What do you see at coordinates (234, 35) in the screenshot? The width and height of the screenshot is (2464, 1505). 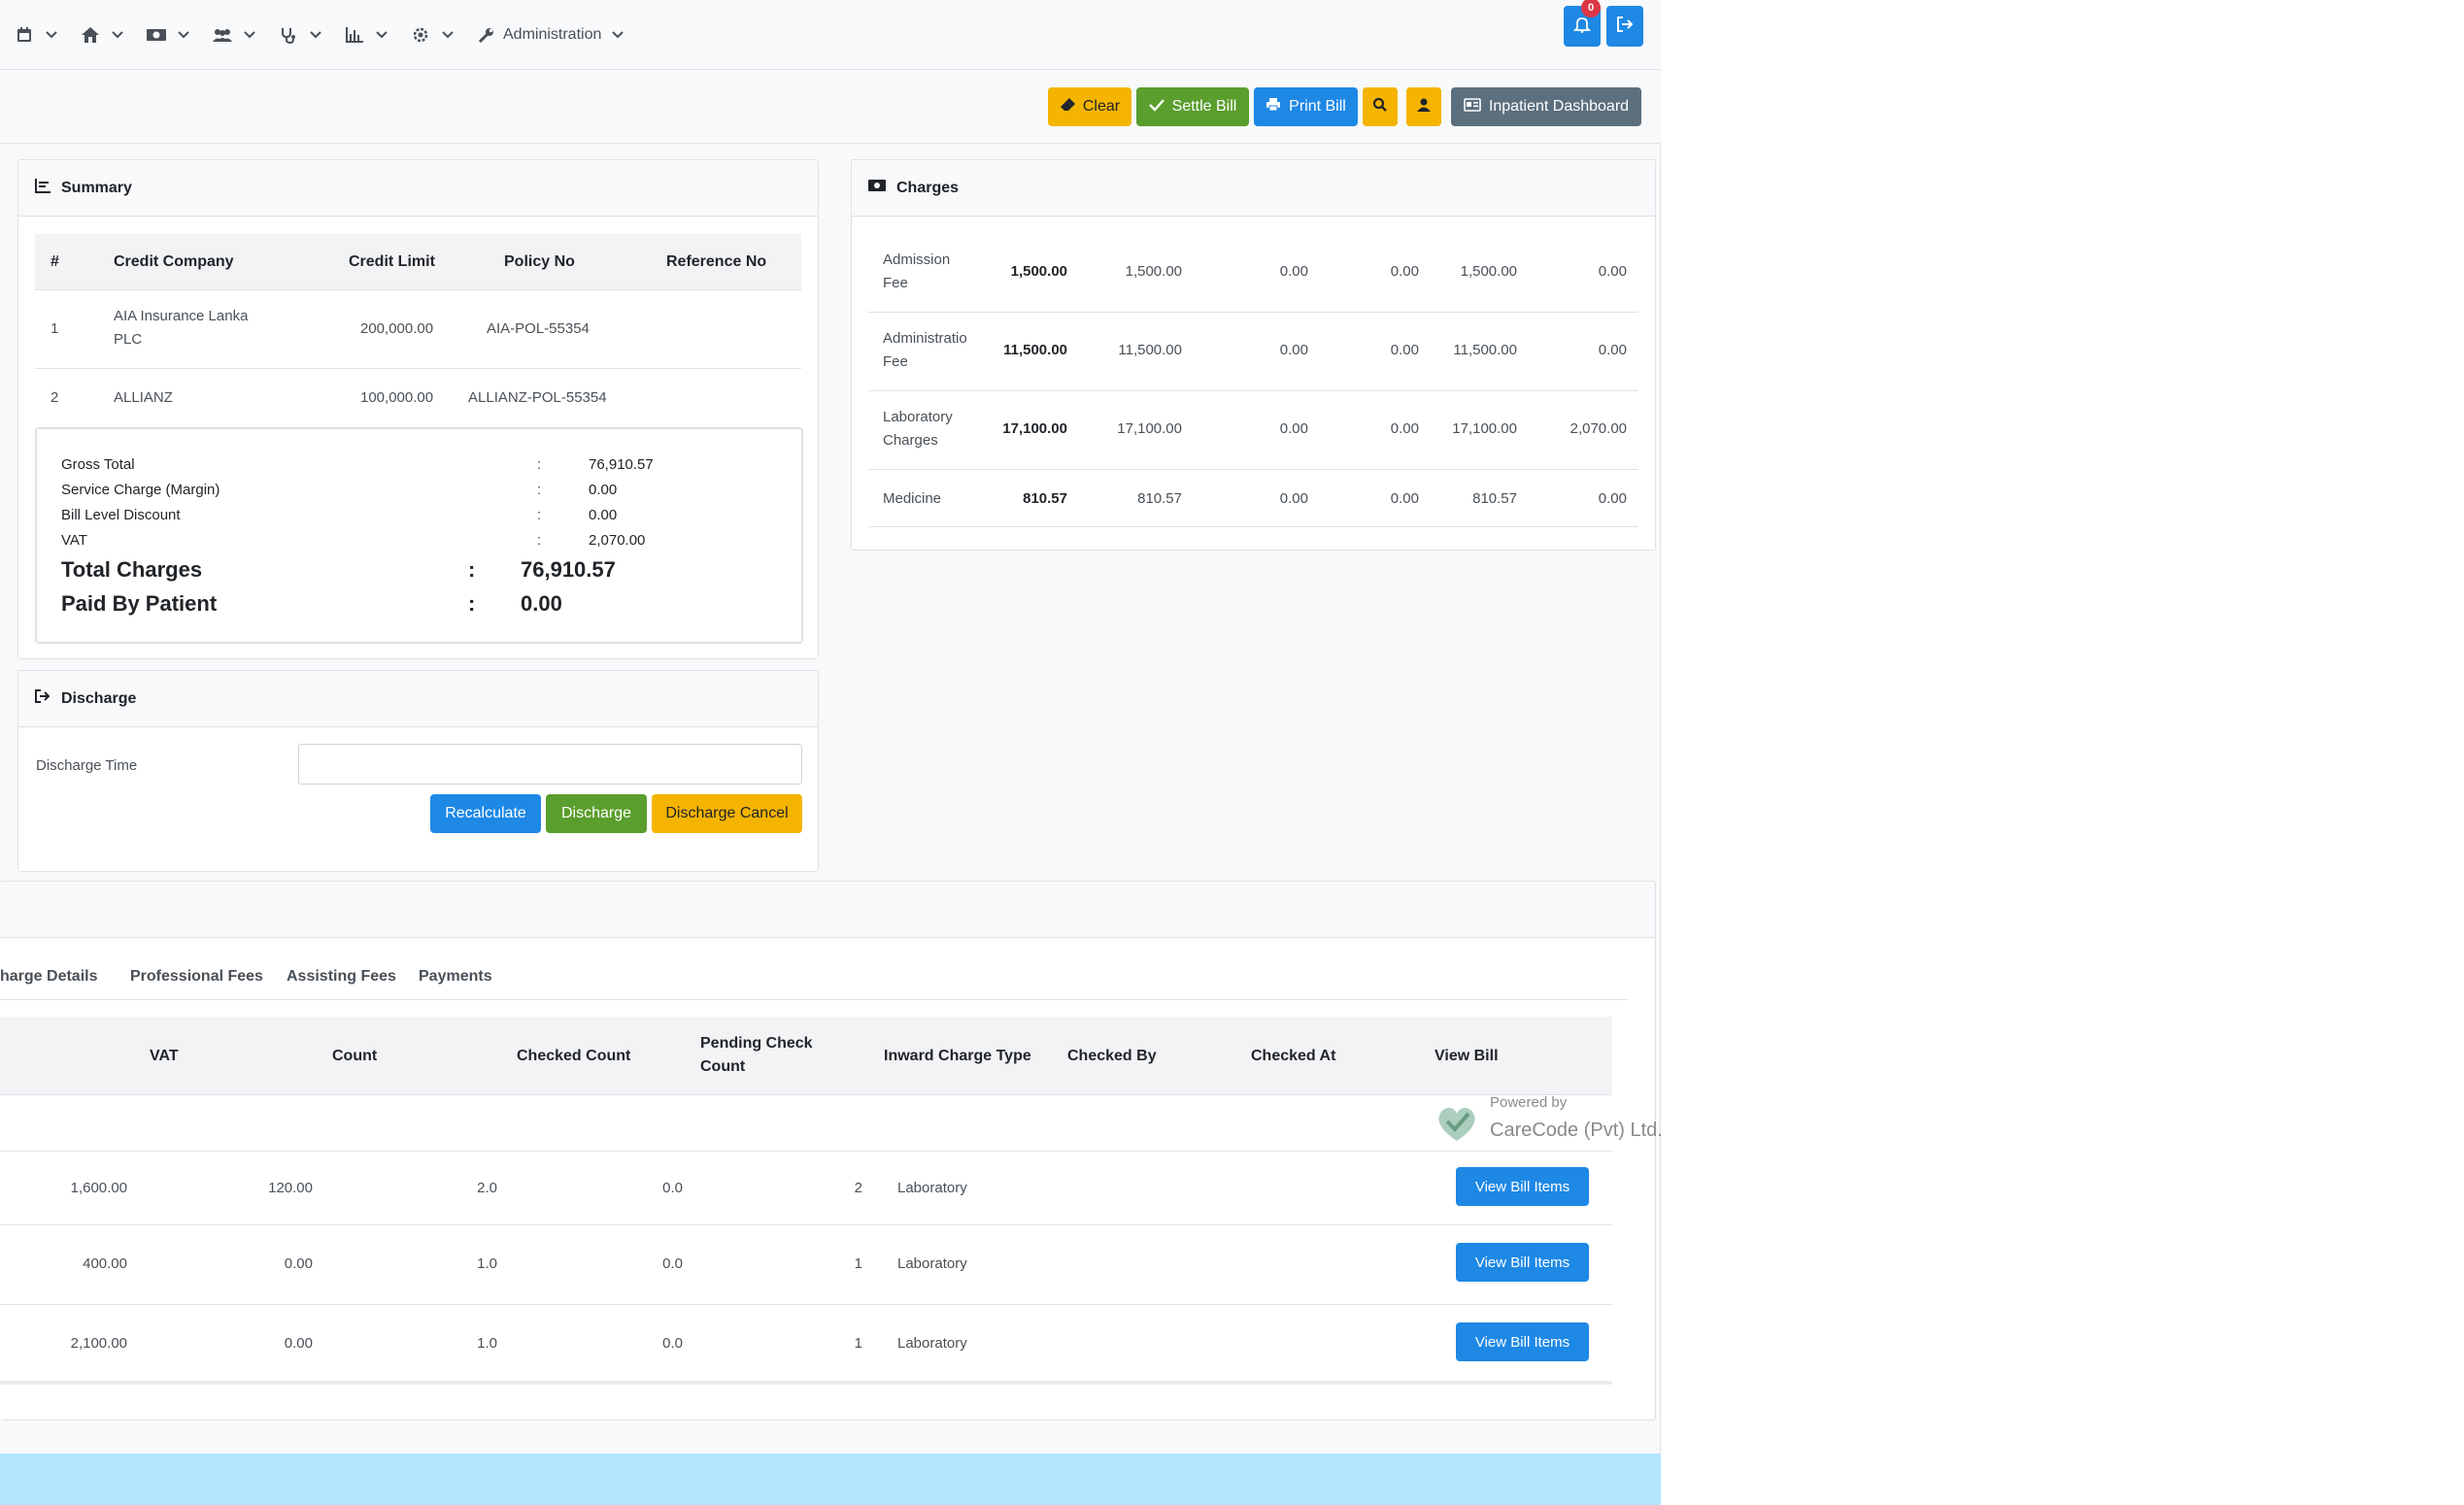 I see `nav-users-menu` at bounding box center [234, 35].